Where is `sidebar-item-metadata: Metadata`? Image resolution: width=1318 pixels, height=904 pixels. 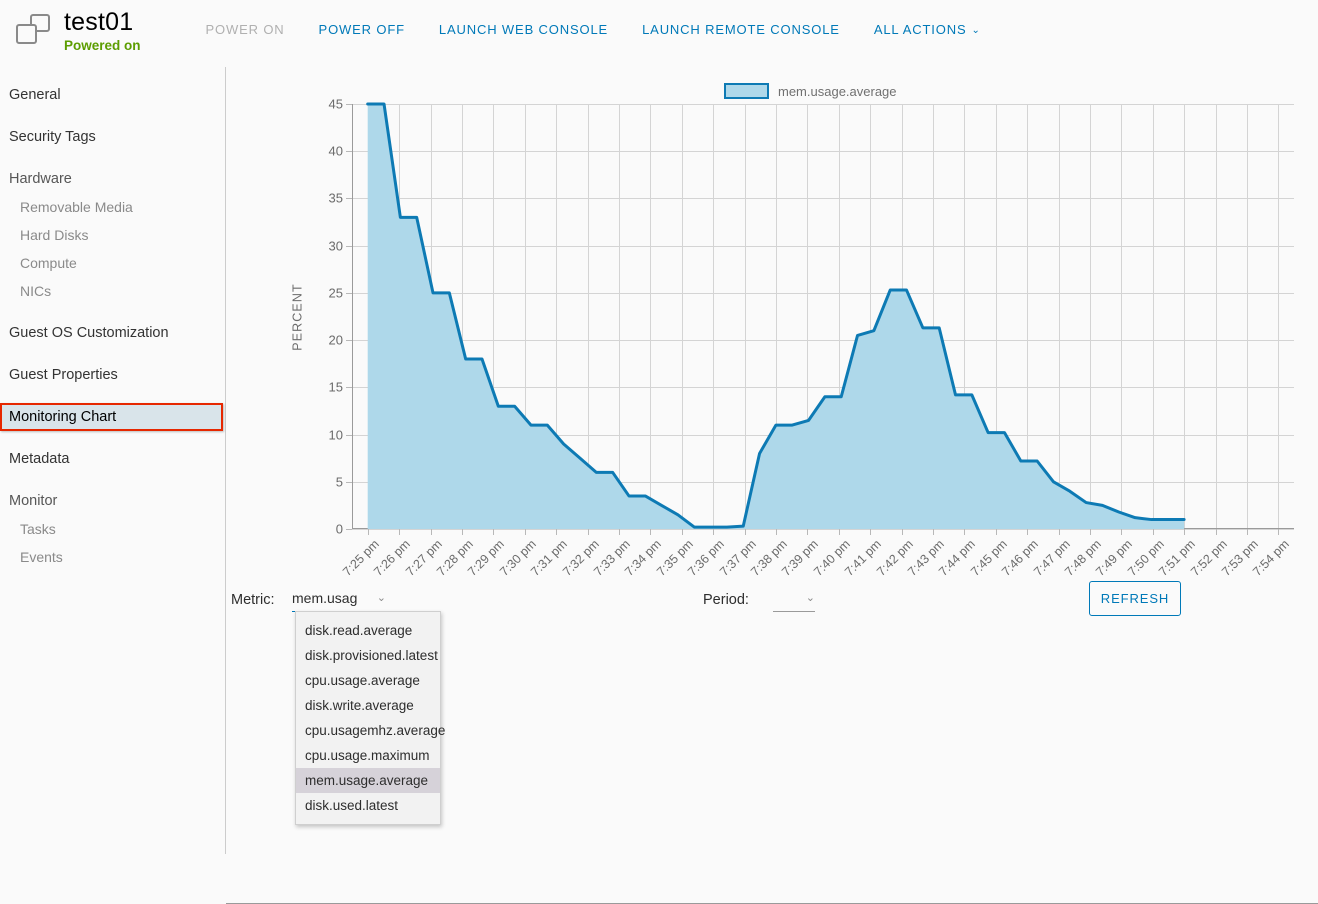 sidebar-item-metadata: Metadata is located at coordinates (112, 459).